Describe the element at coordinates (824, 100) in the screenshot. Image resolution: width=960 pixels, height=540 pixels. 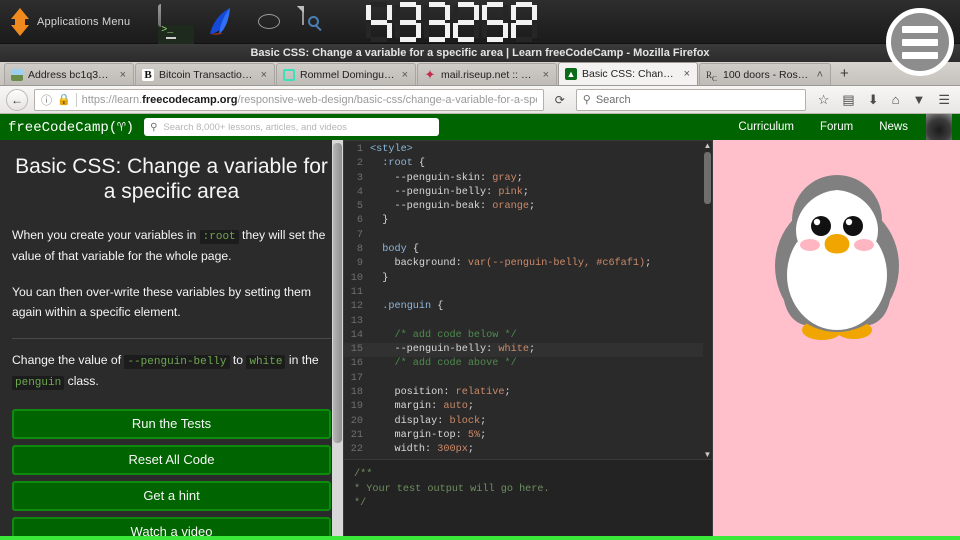
I see `bookmark-star-icon: ☆` at that location.